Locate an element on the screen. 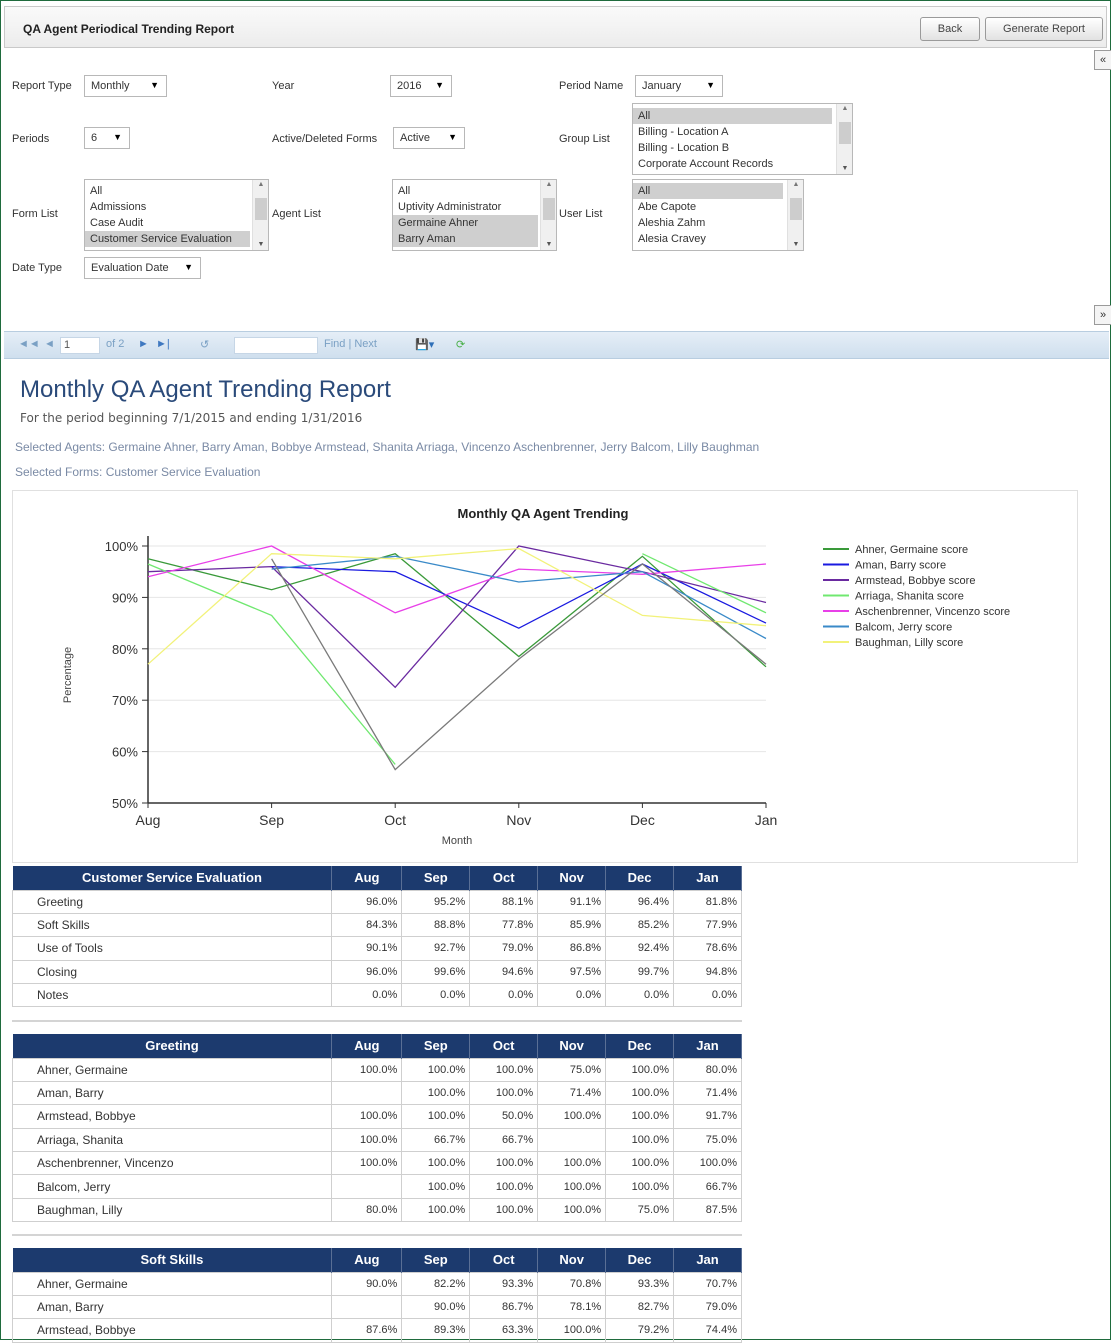 The width and height of the screenshot is (1111, 1343). x-tick-label: Sep is located at coordinates (271, 820).